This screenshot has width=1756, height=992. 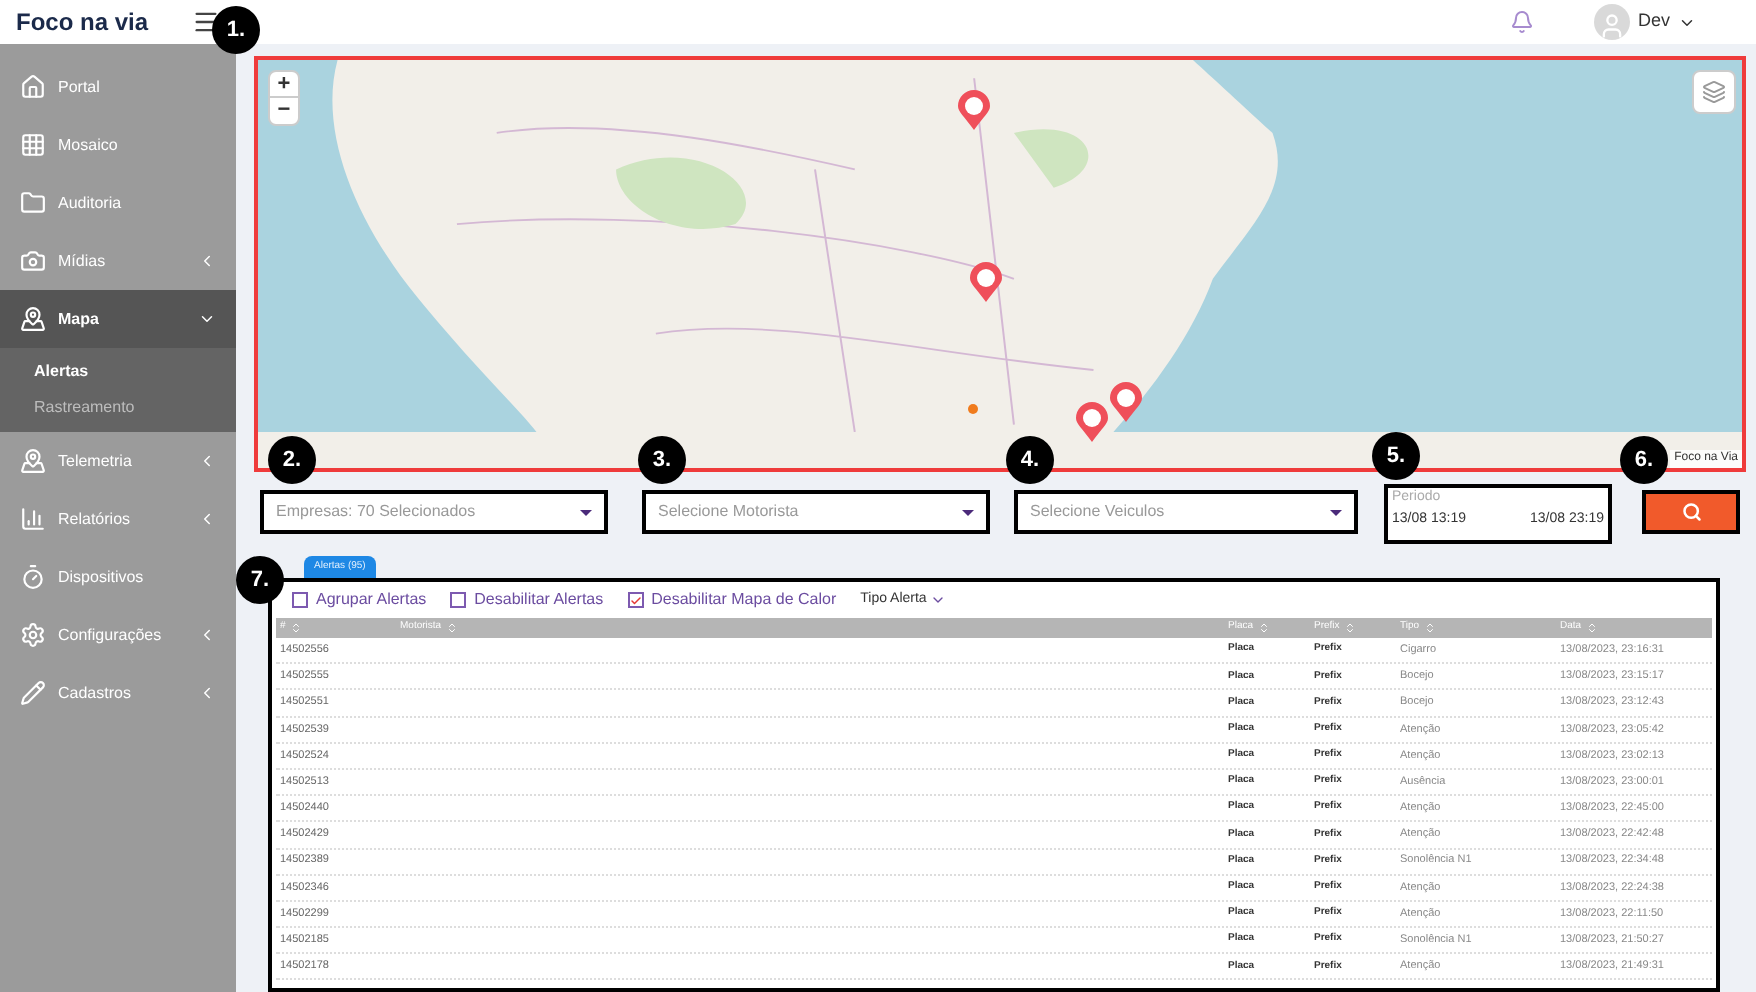 What do you see at coordinates (938, 600) in the screenshot?
I see `chevron-down-icon` at bounding box center [938, 600].